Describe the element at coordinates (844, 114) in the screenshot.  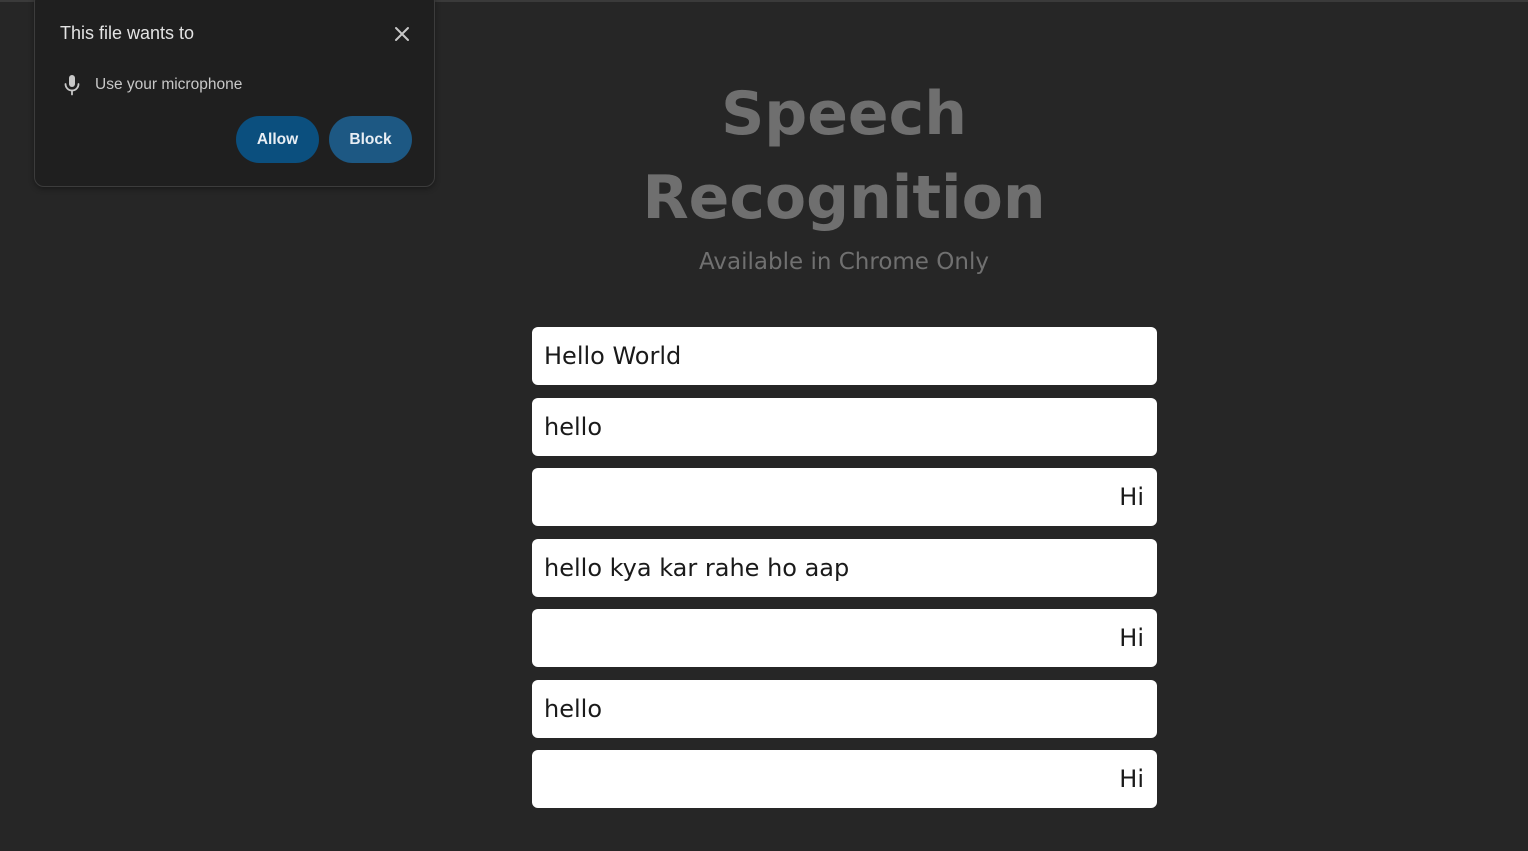
I see `page-title-line1: Speech` at that location.